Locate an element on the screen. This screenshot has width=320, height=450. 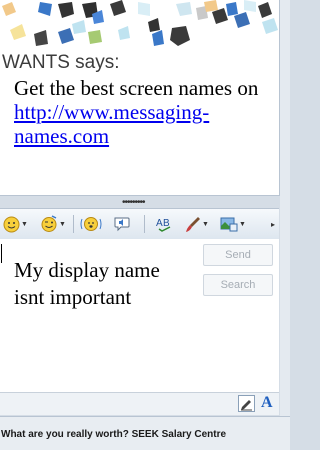
spell-check-icon: AB is located at coordinates (163, 225).